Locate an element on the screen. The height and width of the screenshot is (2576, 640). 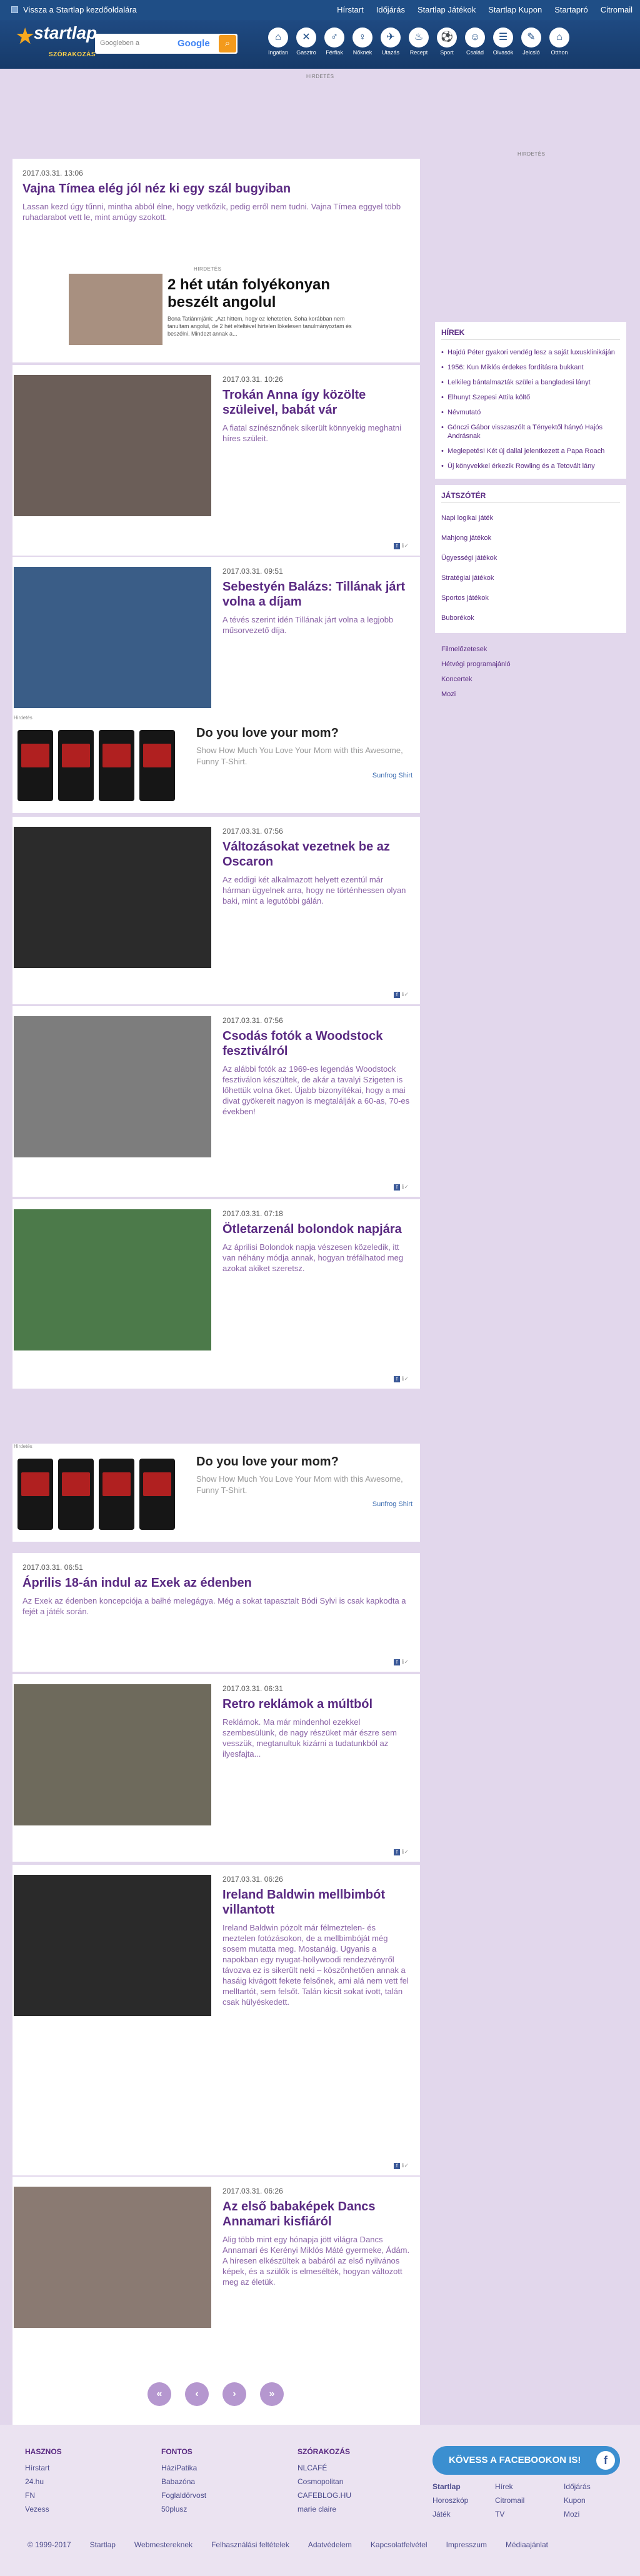
footer-service-link: Mozi is located at coordinates (592, 2514).